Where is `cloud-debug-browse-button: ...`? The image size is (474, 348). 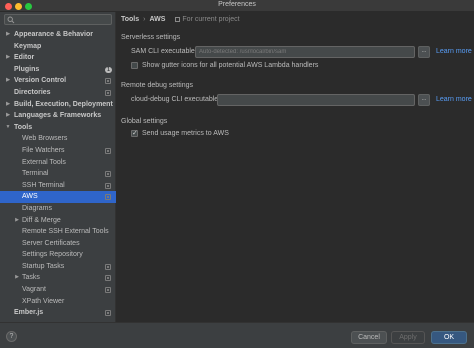 cloud-debug-browse-button: ... is located at coordinates (424, 100).